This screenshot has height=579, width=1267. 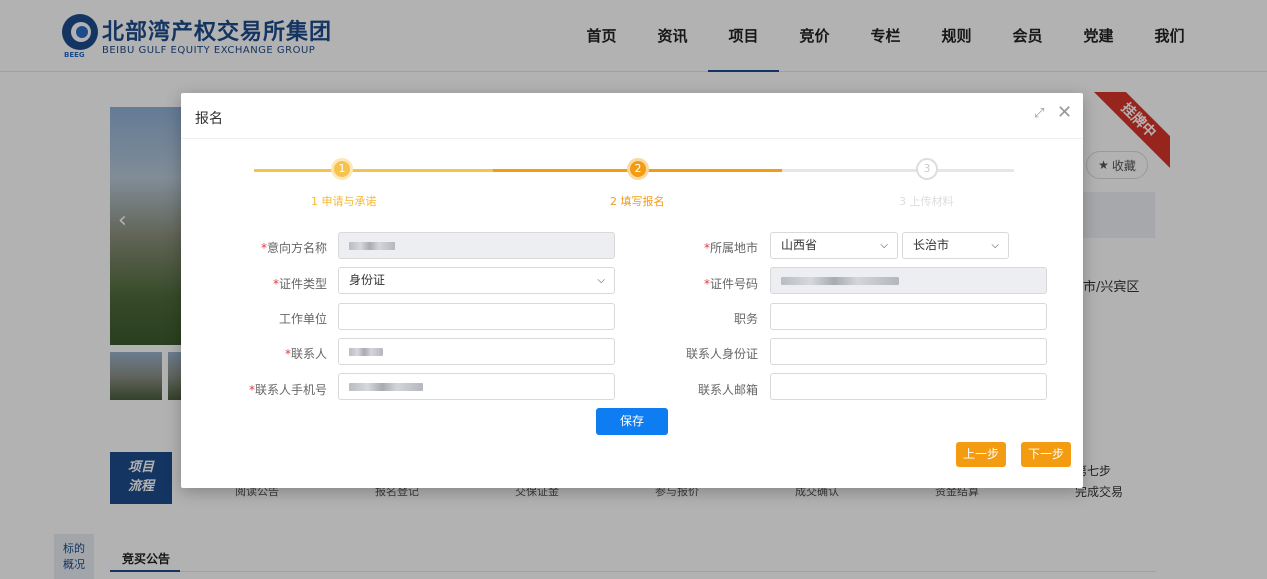 What do you see at coordinates (730, 248) in the screenshot?
I see `region-label: *所属地市` at bounding box center [730, 248].